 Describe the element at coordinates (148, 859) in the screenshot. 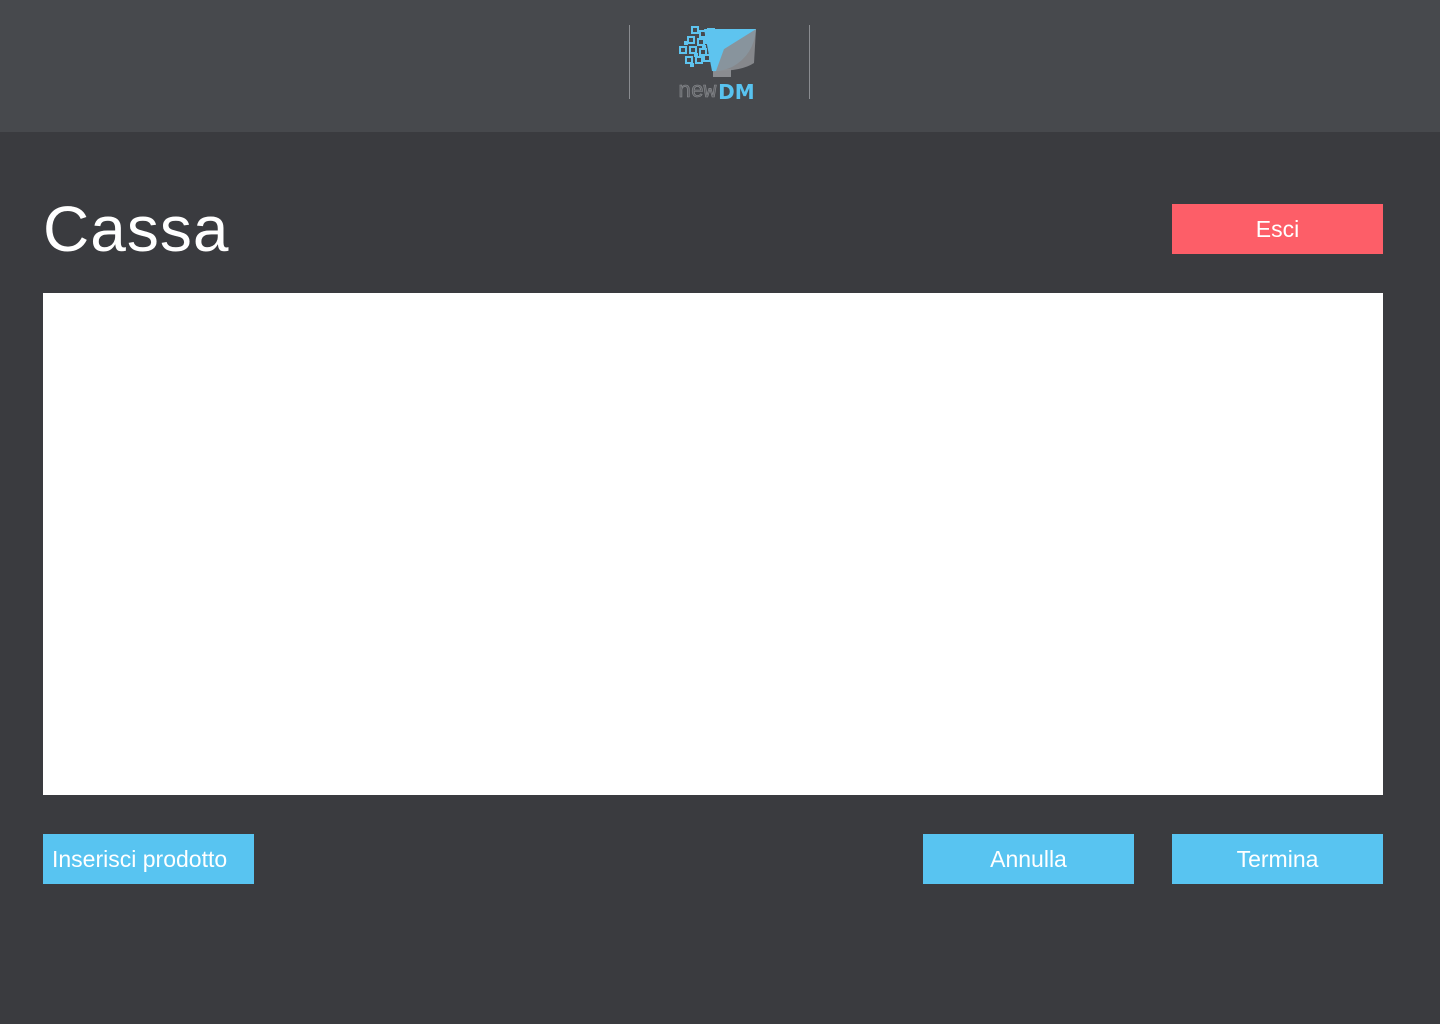

I see `insert-product-button: Inserisci prodotto` at that location.